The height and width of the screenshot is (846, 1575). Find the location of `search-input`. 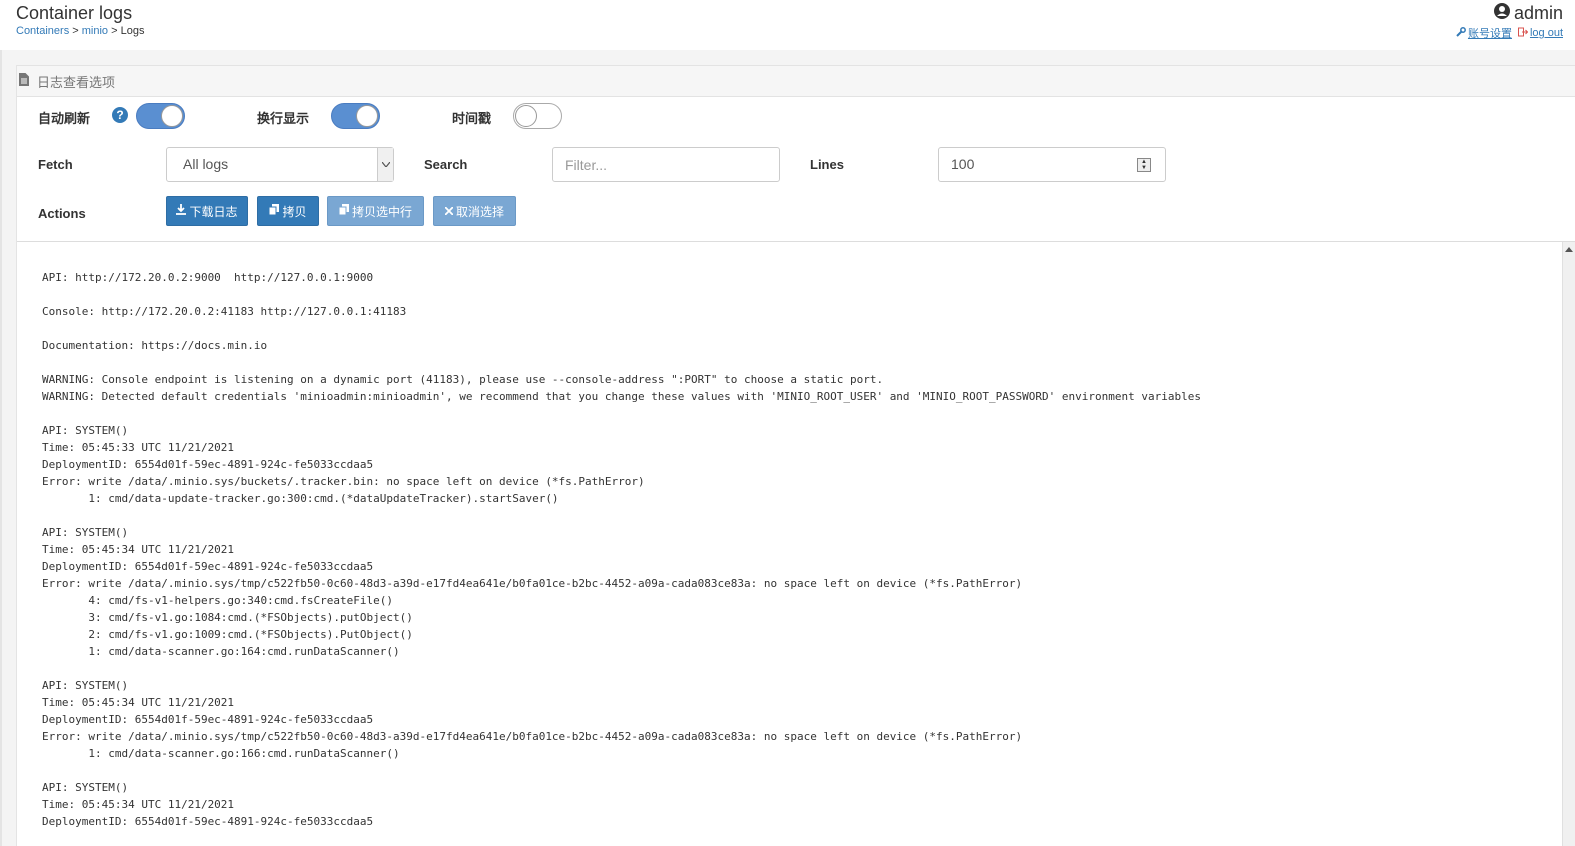

search-input is located at coordinates (666, 164).